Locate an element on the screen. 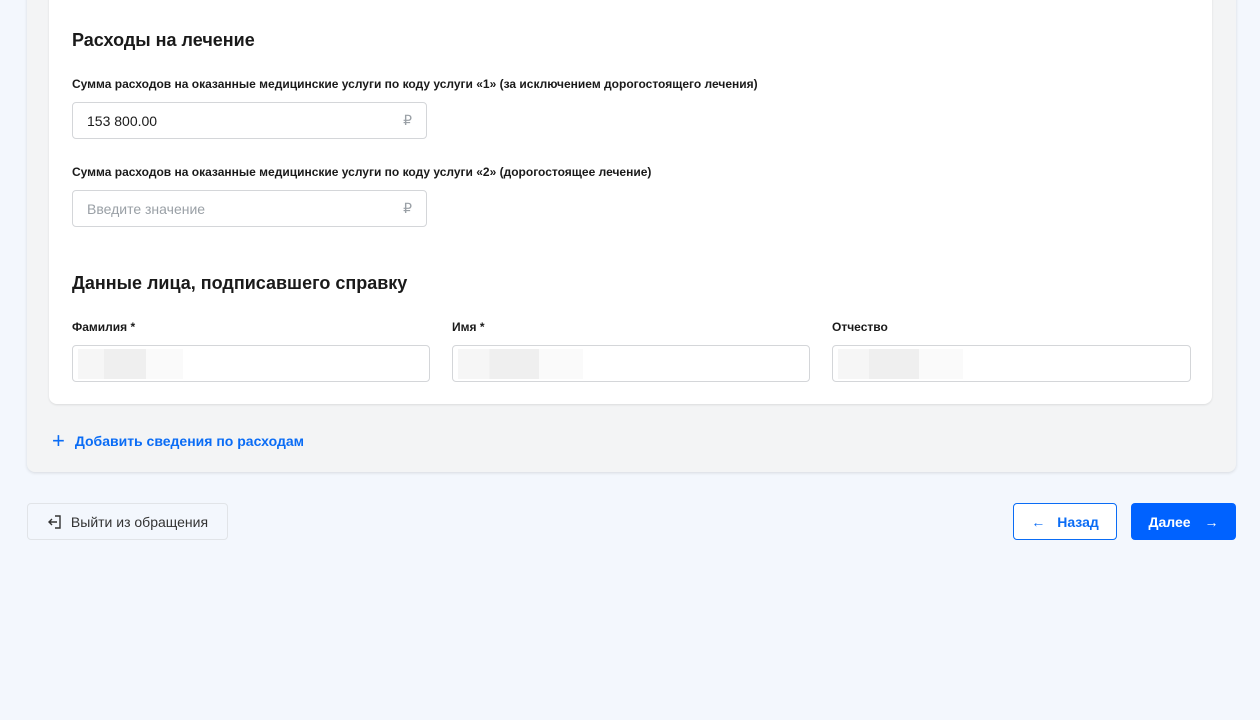 The height and width of the screenshot is (720, 1260). name-input is located at coordinates (631, 363).